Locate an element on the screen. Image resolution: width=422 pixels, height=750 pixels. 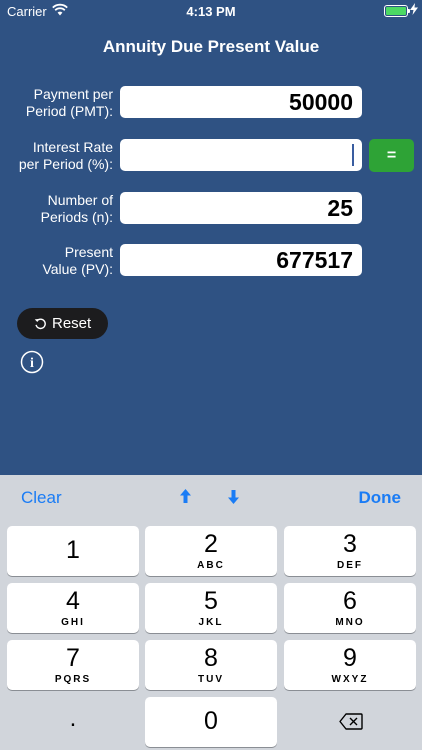
key-7: 7 PQRS is located at coordinates (73, 665).